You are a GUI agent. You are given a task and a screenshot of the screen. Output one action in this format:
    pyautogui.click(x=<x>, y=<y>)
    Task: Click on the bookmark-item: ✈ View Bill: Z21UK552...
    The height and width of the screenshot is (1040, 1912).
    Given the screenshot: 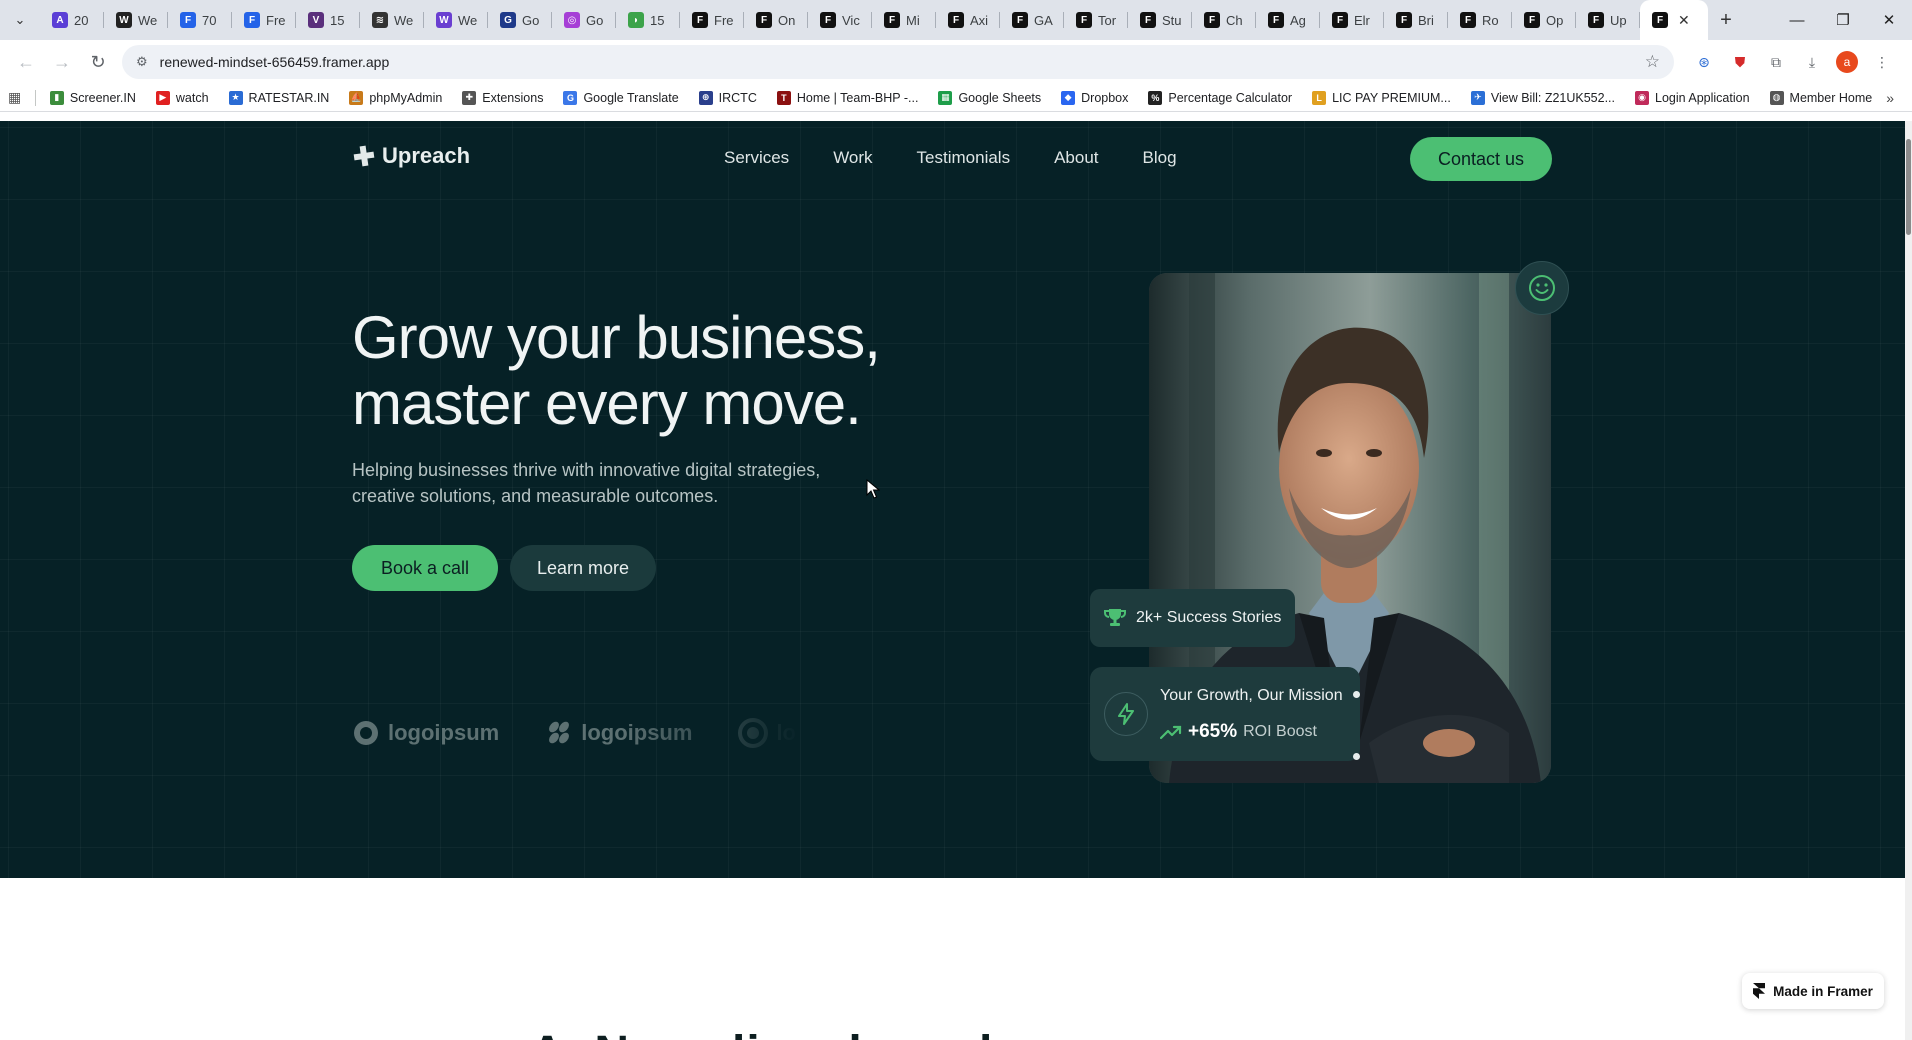 What is the action you would take?
    pyautogui.click(x=1543, y=97)
    